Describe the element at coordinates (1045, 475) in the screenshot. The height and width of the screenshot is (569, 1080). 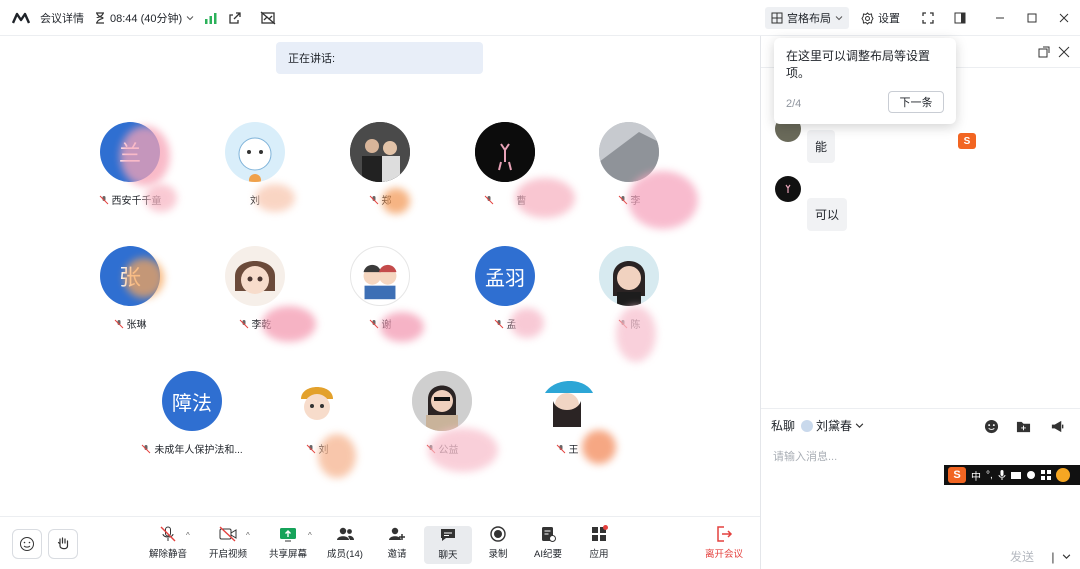
I see `ime-grid-icon` at that location.